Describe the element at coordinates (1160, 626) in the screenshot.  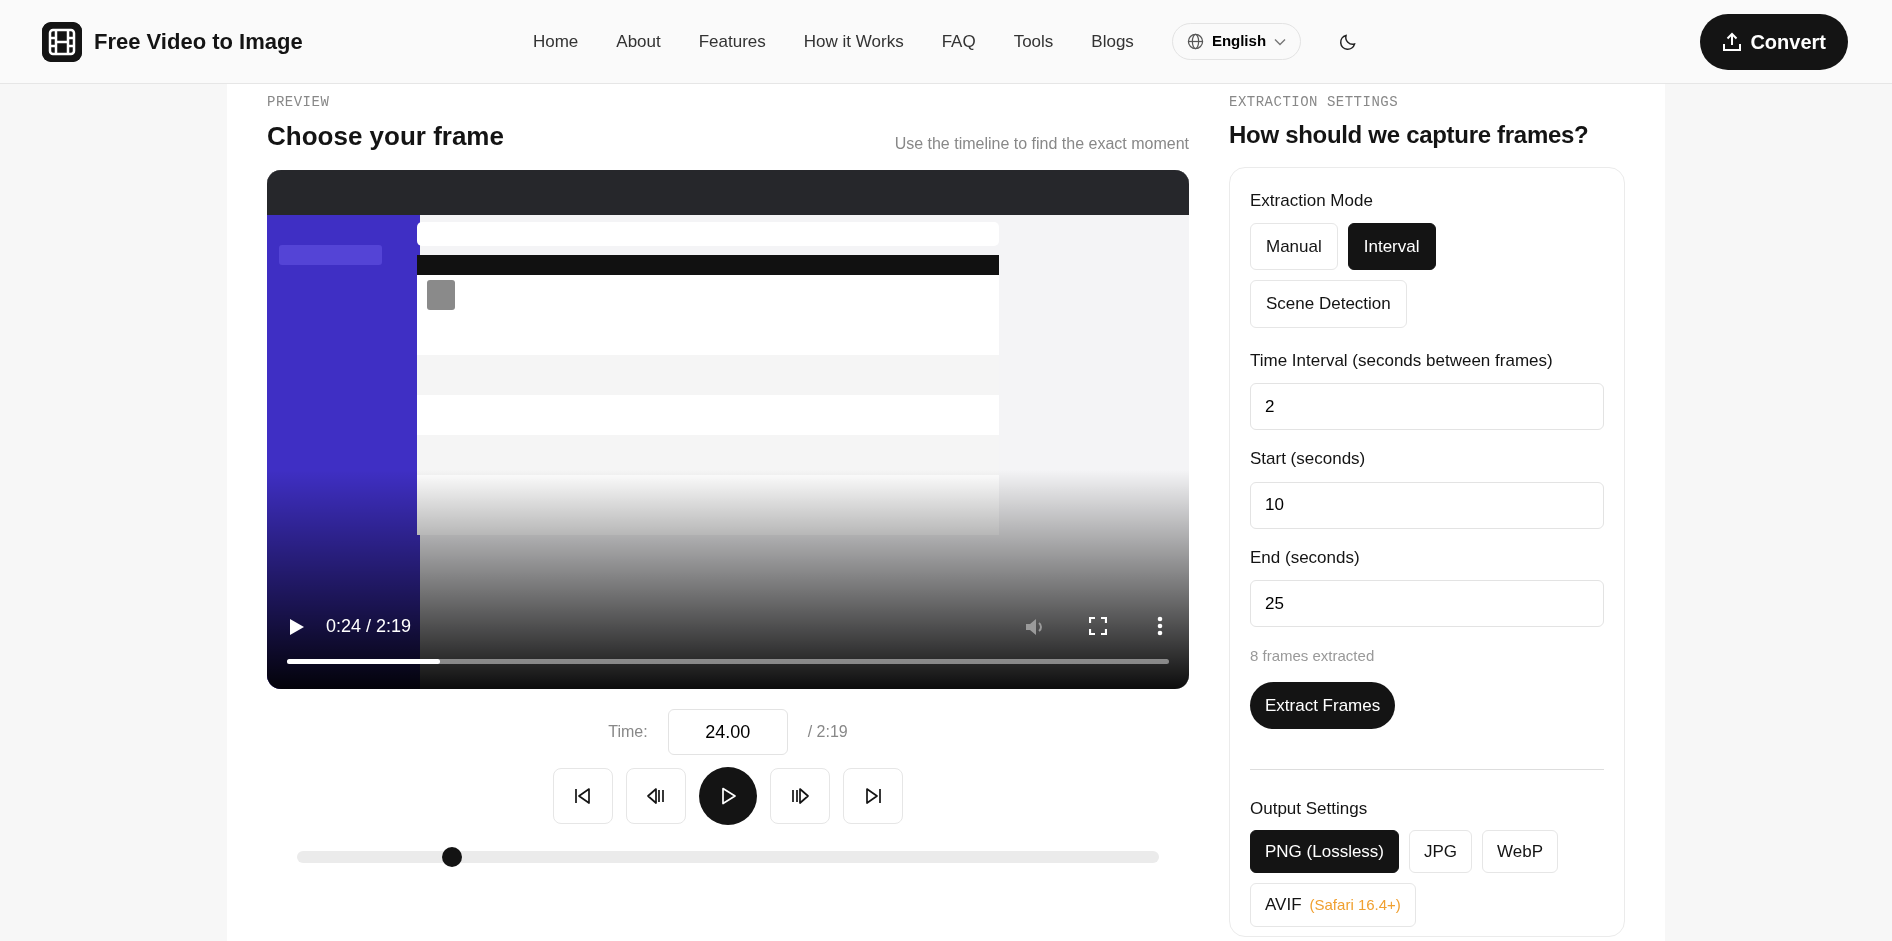
I see `more-icon` at that location.